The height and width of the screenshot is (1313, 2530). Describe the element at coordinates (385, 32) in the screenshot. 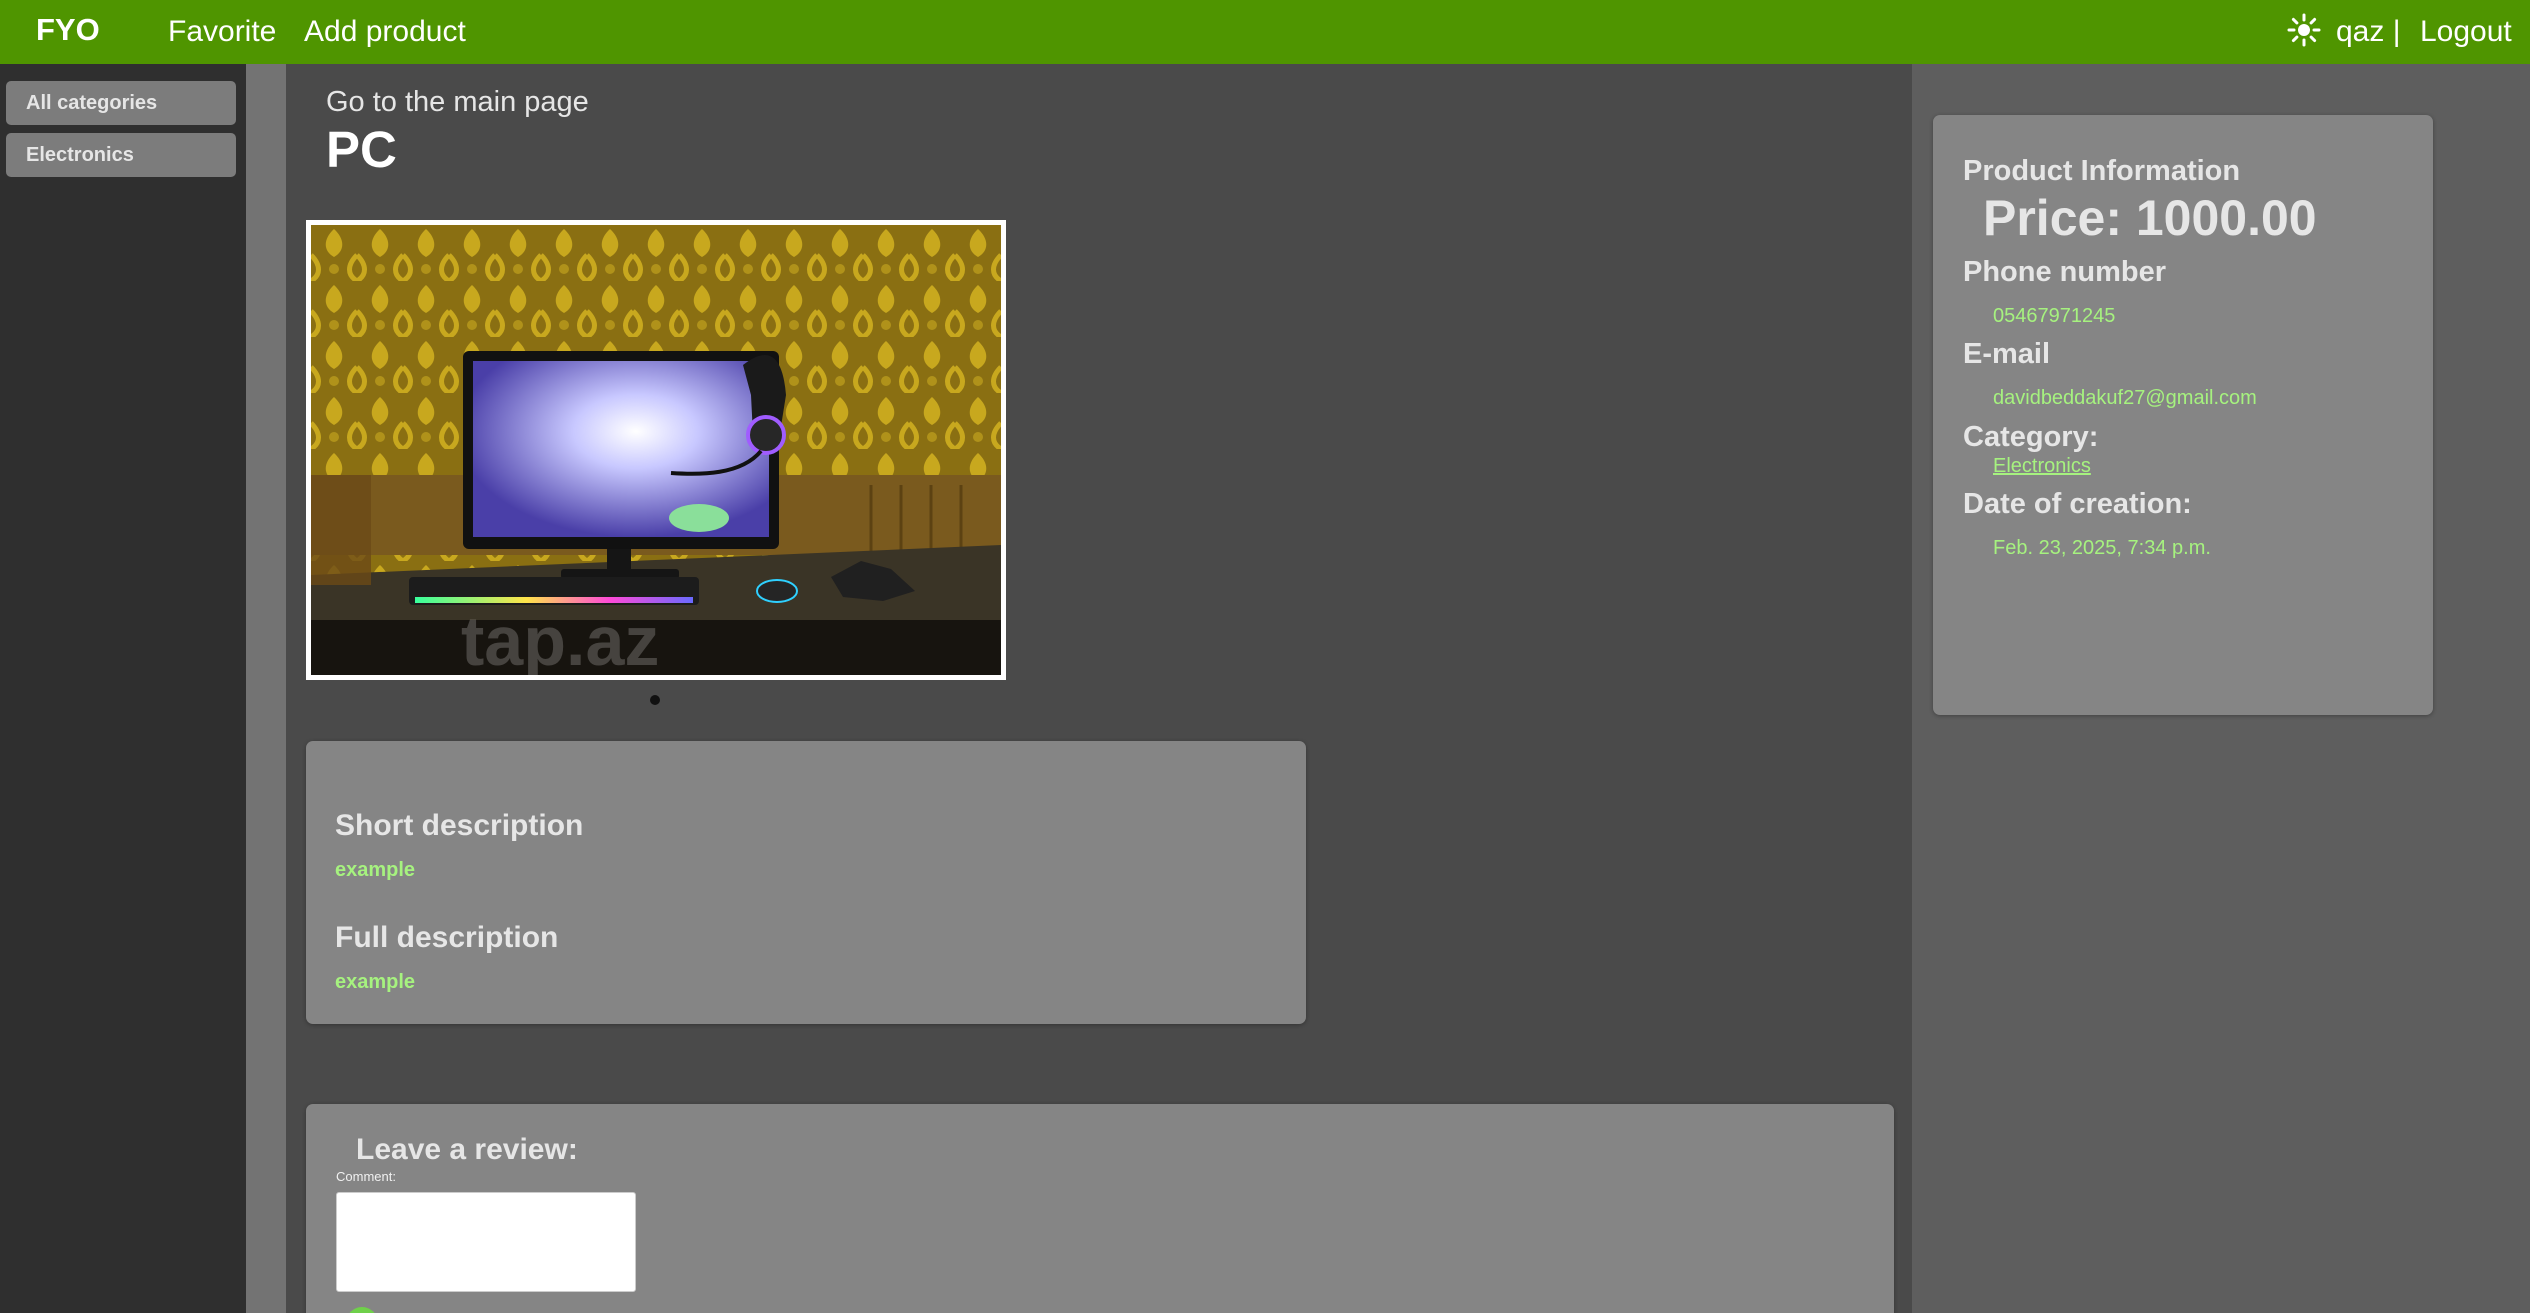

I see `nav-link-add-product: Add product` at that location.